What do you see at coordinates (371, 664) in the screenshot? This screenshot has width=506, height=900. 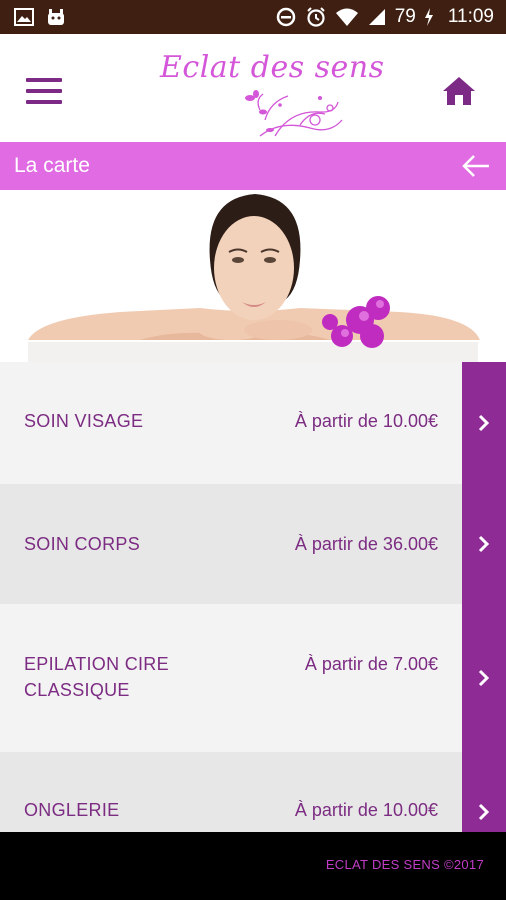 I see `service-price: À partir de 7.00€` at bounding box center [371, 664].